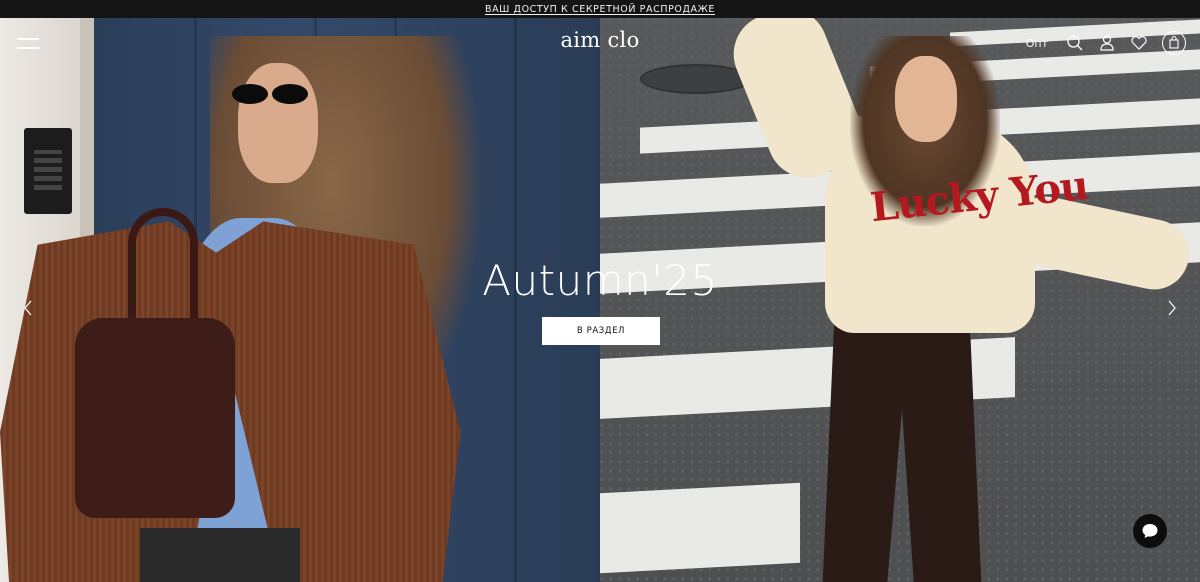 Image resolution: width=1200 pixels, height=582 pixels. I want to click on cart-icon, so click(1174, 42).